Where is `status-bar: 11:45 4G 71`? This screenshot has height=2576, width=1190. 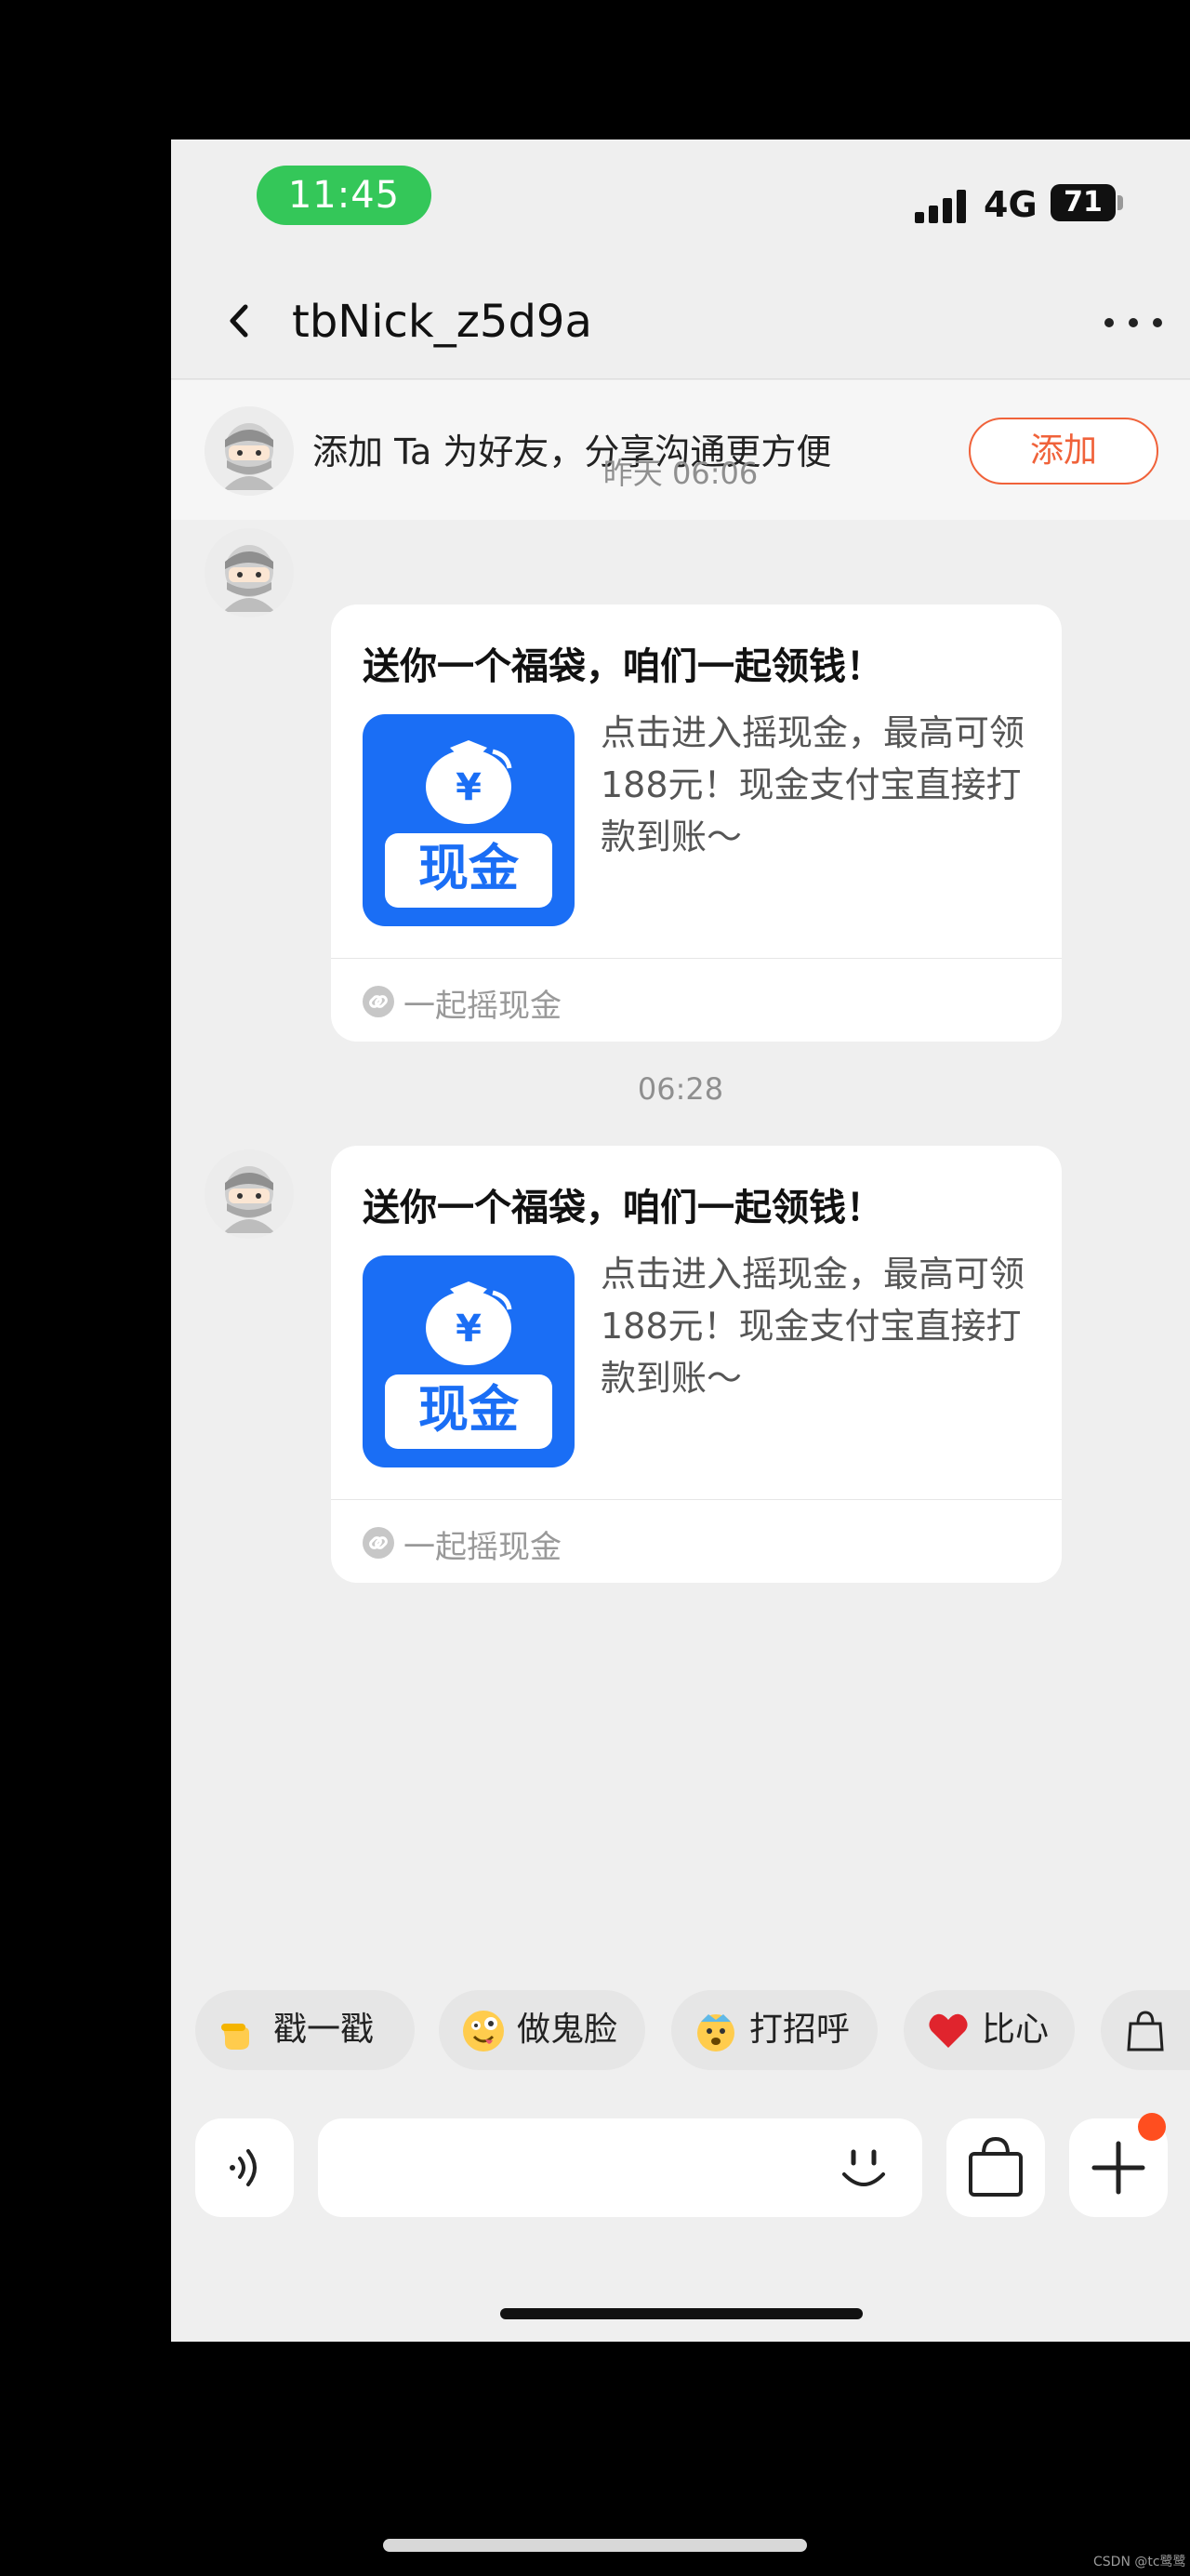
status-bar: 11:45 4G 71 is located at coordinates (680, 199).